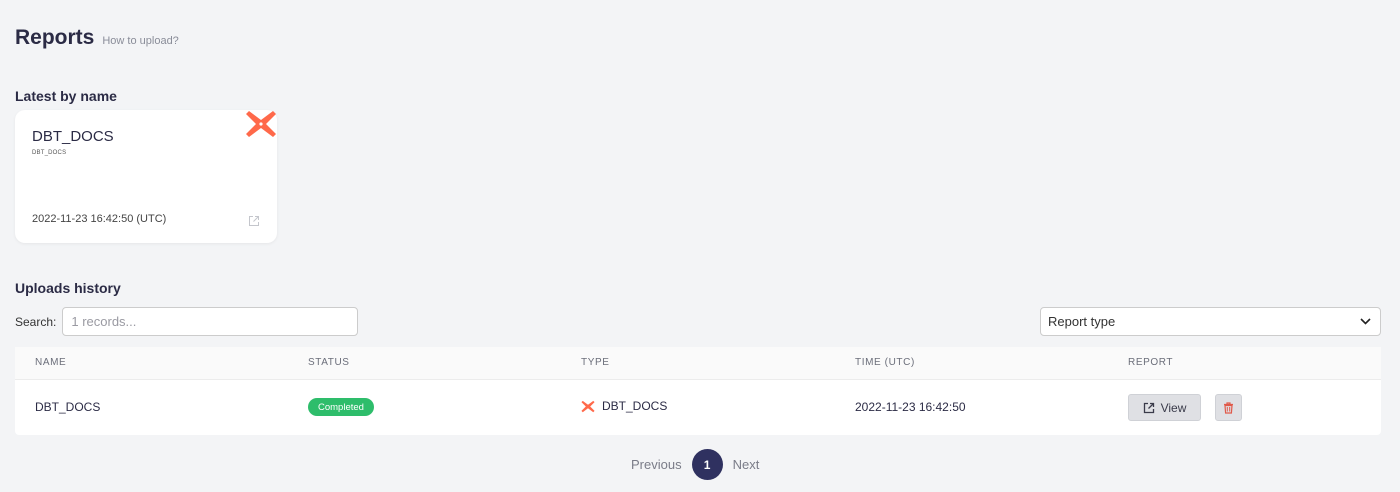 The height and width of the screenshot is (492, 1400). What do you see at coordinates (698, 363) in the screenshot?
I see `table-header: NAME STATUS TYPE TIME (UTC) REPORT` at bounding box center [698, 363].